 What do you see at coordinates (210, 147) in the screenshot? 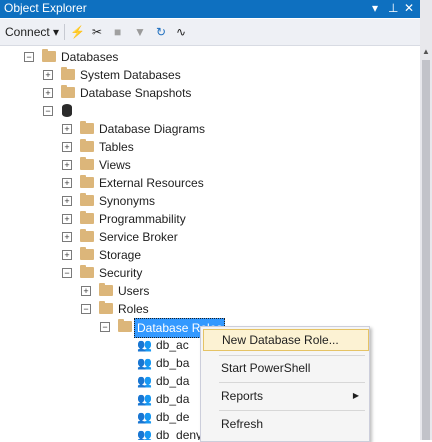
I see `tree-node-tables: + Tables` at bounding box center [210, 147].